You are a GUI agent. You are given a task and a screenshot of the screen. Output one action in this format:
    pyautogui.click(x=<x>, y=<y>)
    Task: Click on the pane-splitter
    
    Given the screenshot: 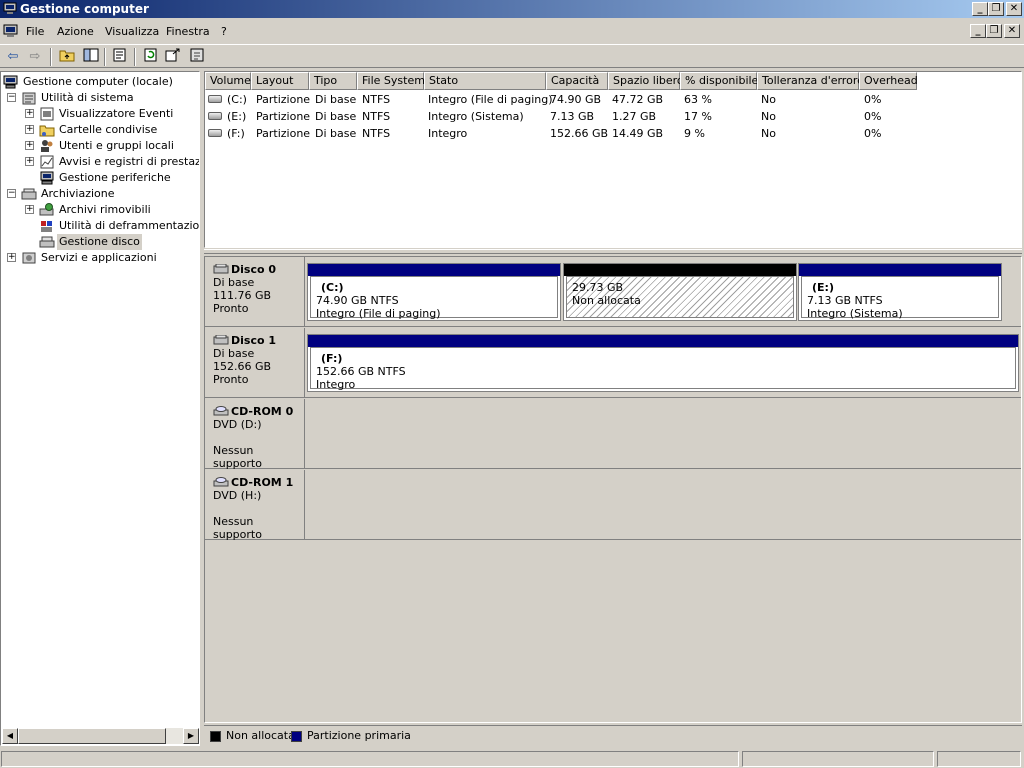 What is the action you would take?
    pyautogui.click(x=613, y=251)
    